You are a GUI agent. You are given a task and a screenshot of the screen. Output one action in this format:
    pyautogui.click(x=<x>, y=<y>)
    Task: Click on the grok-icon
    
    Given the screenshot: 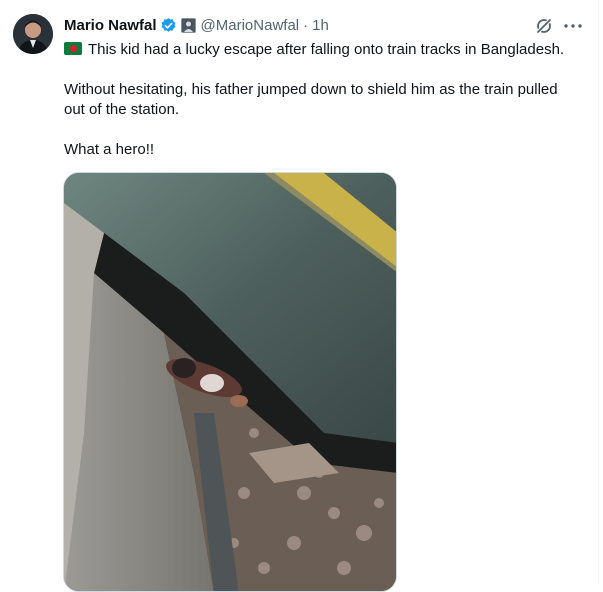 What is the action you would take?
    pyautogui.click(x=544, y=26)
    